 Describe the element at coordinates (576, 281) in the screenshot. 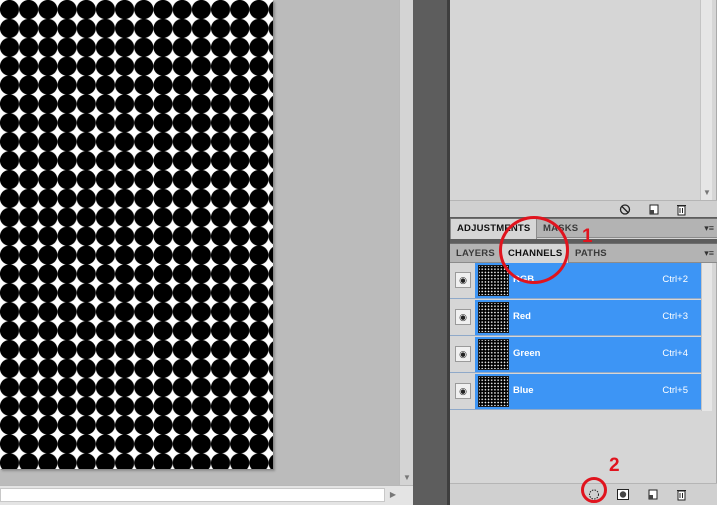

I see `channel-row-rgb: ◉ RGB Ctrl+2` at that location.